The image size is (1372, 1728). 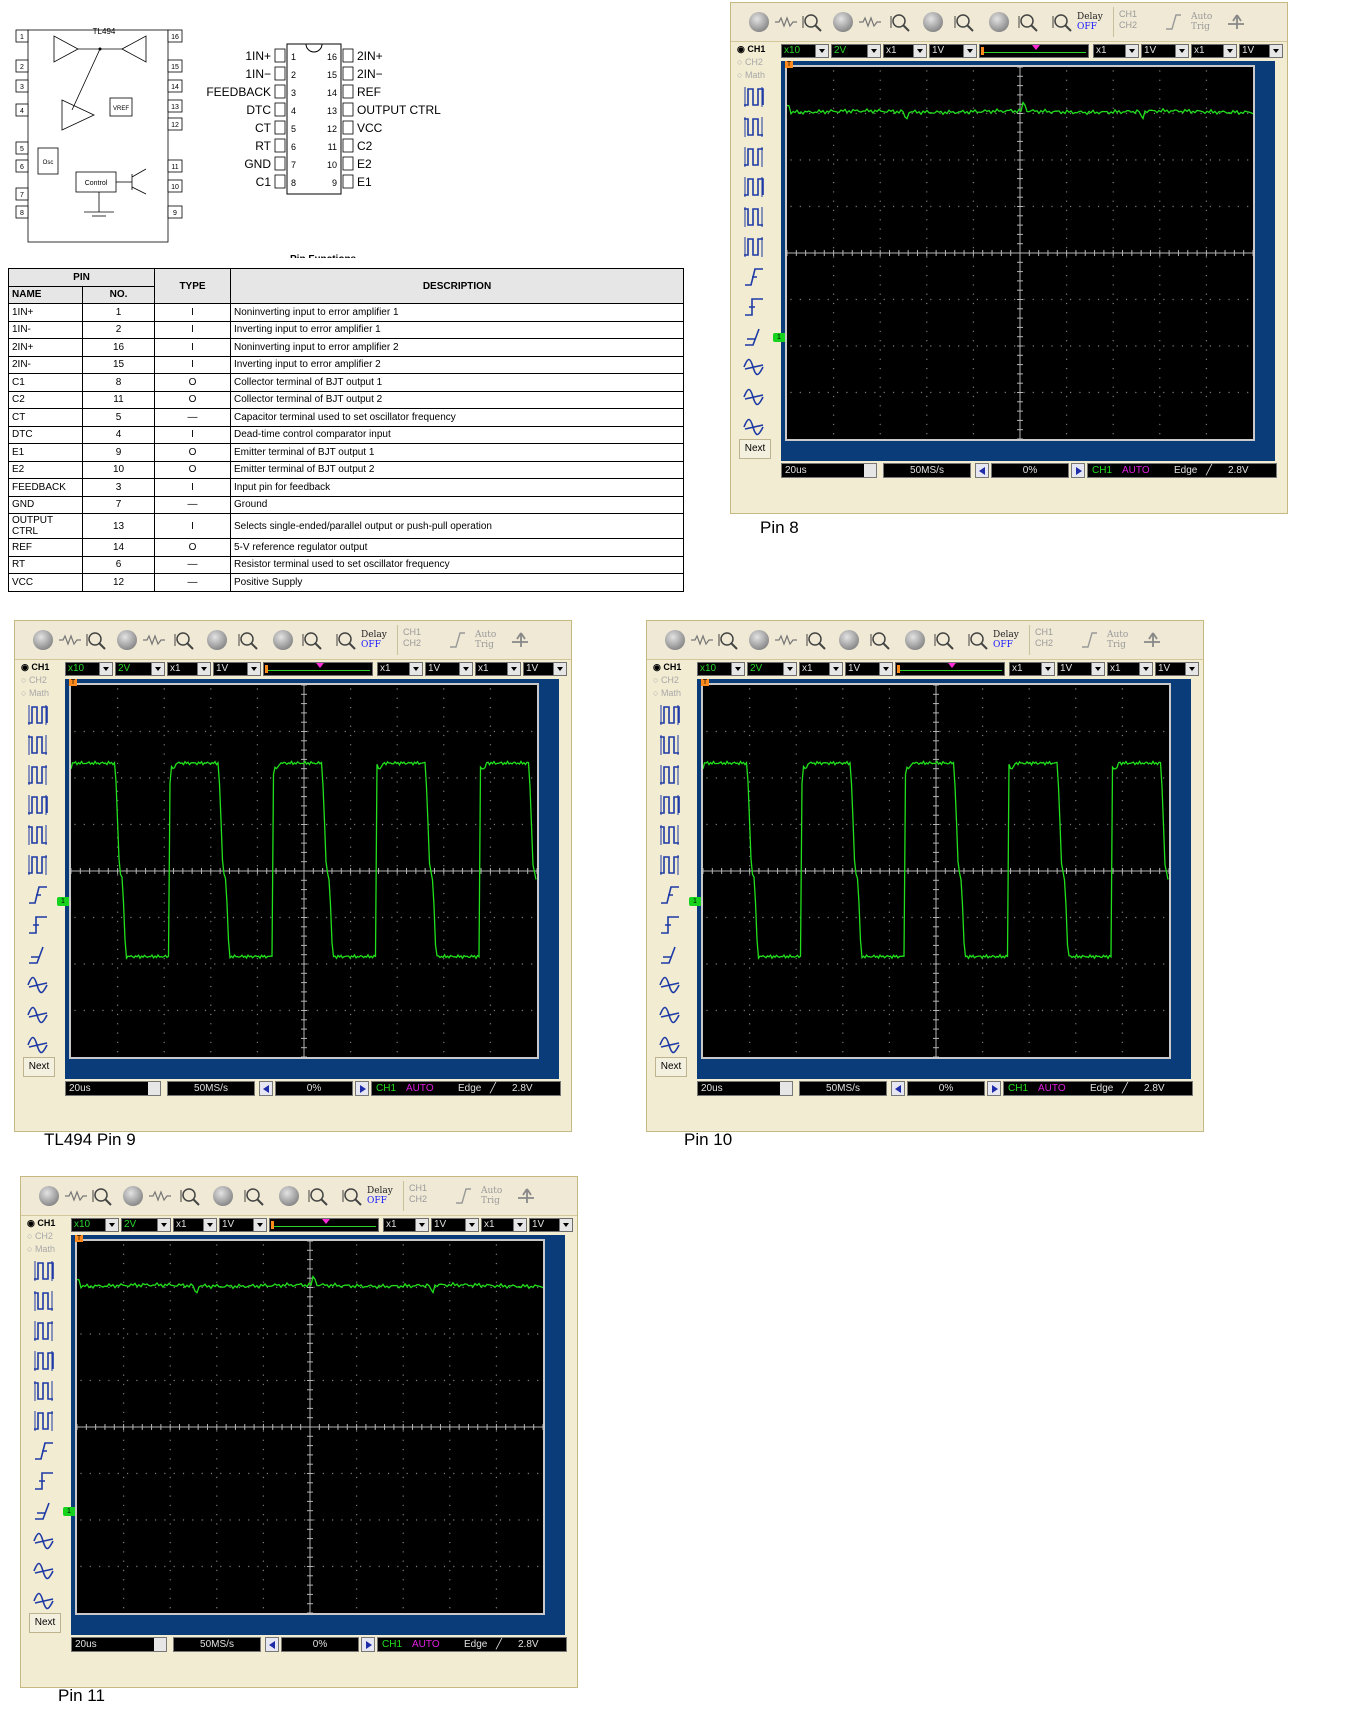 I want to click on channel-option-ch2: ○ CH2, so click(x=757, y=62).